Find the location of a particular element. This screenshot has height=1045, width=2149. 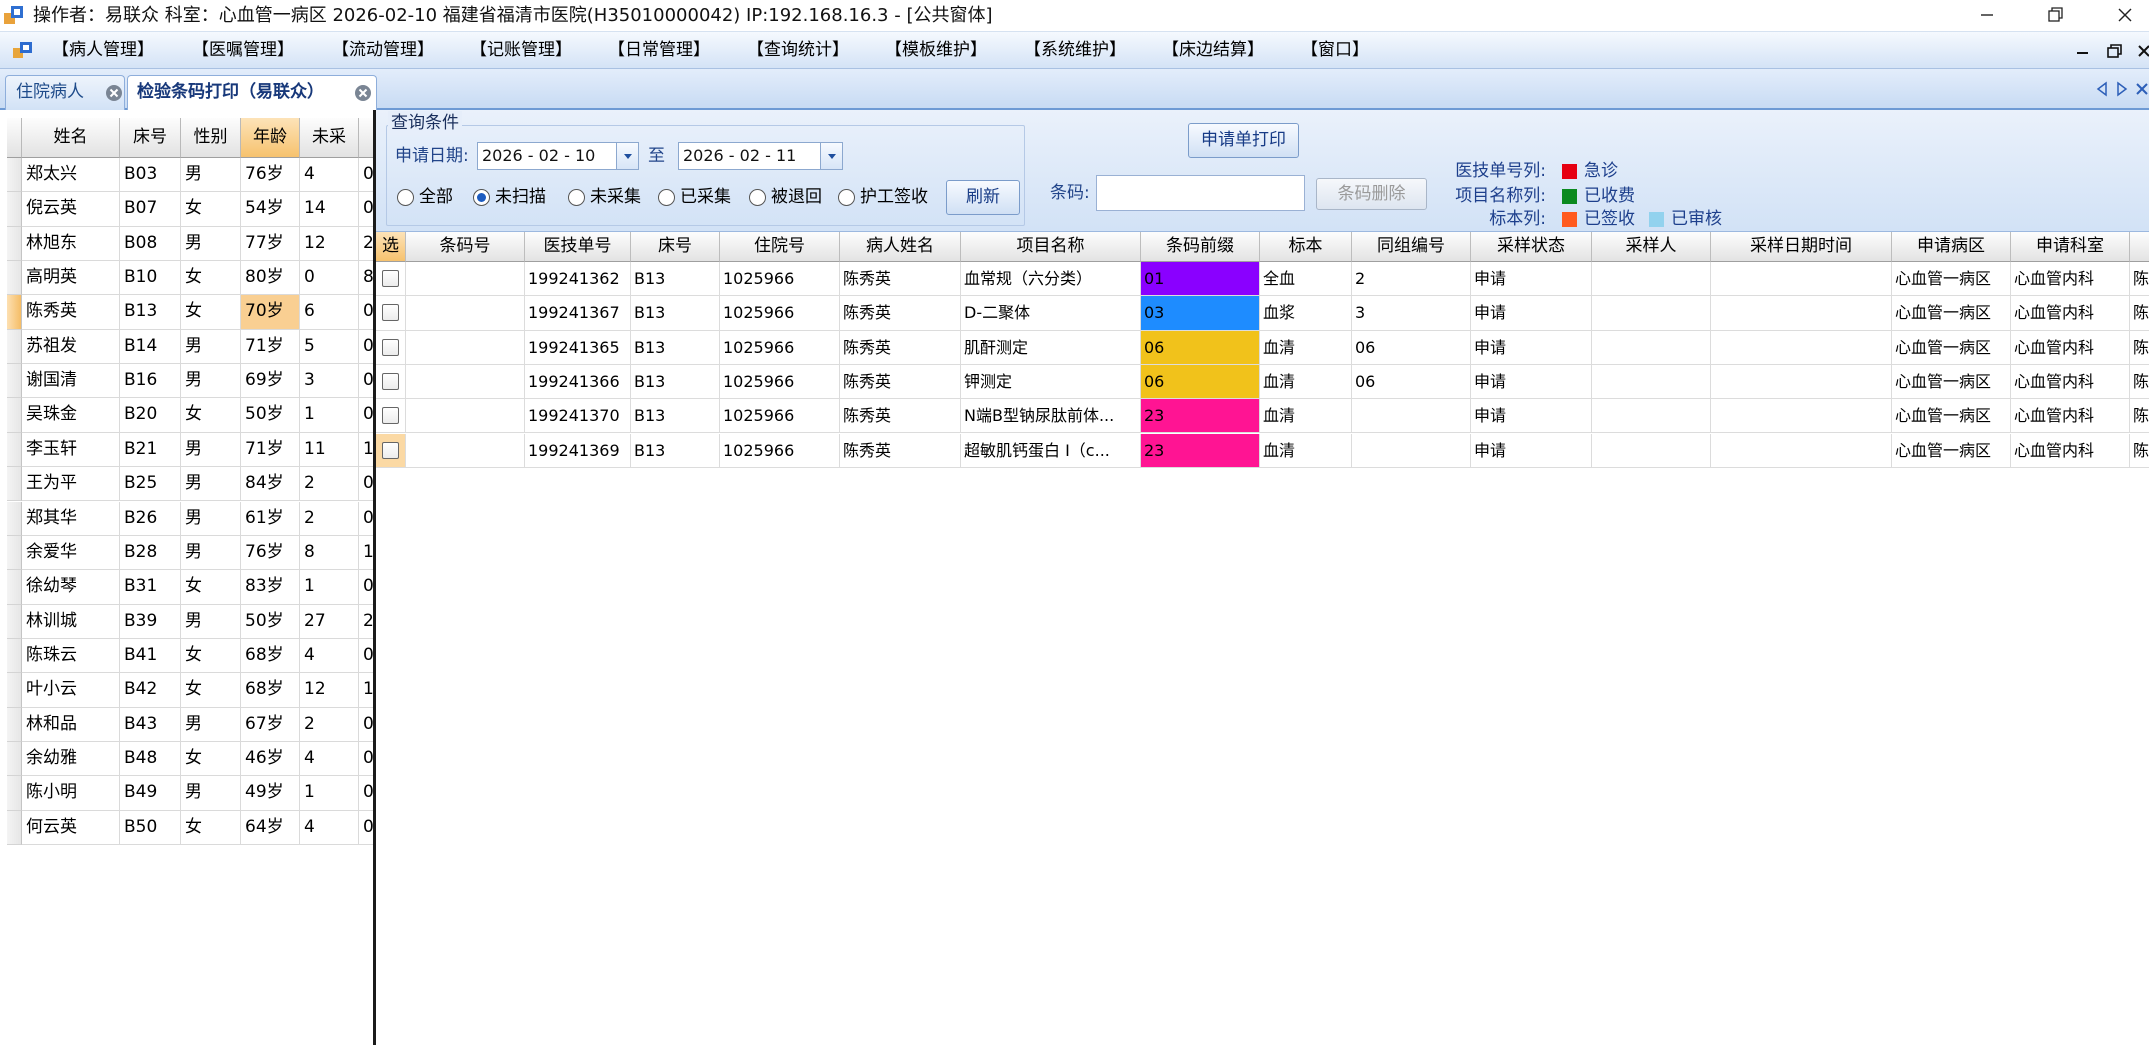

tab-scroll-left-icon is located at coordinates (2102, 89).